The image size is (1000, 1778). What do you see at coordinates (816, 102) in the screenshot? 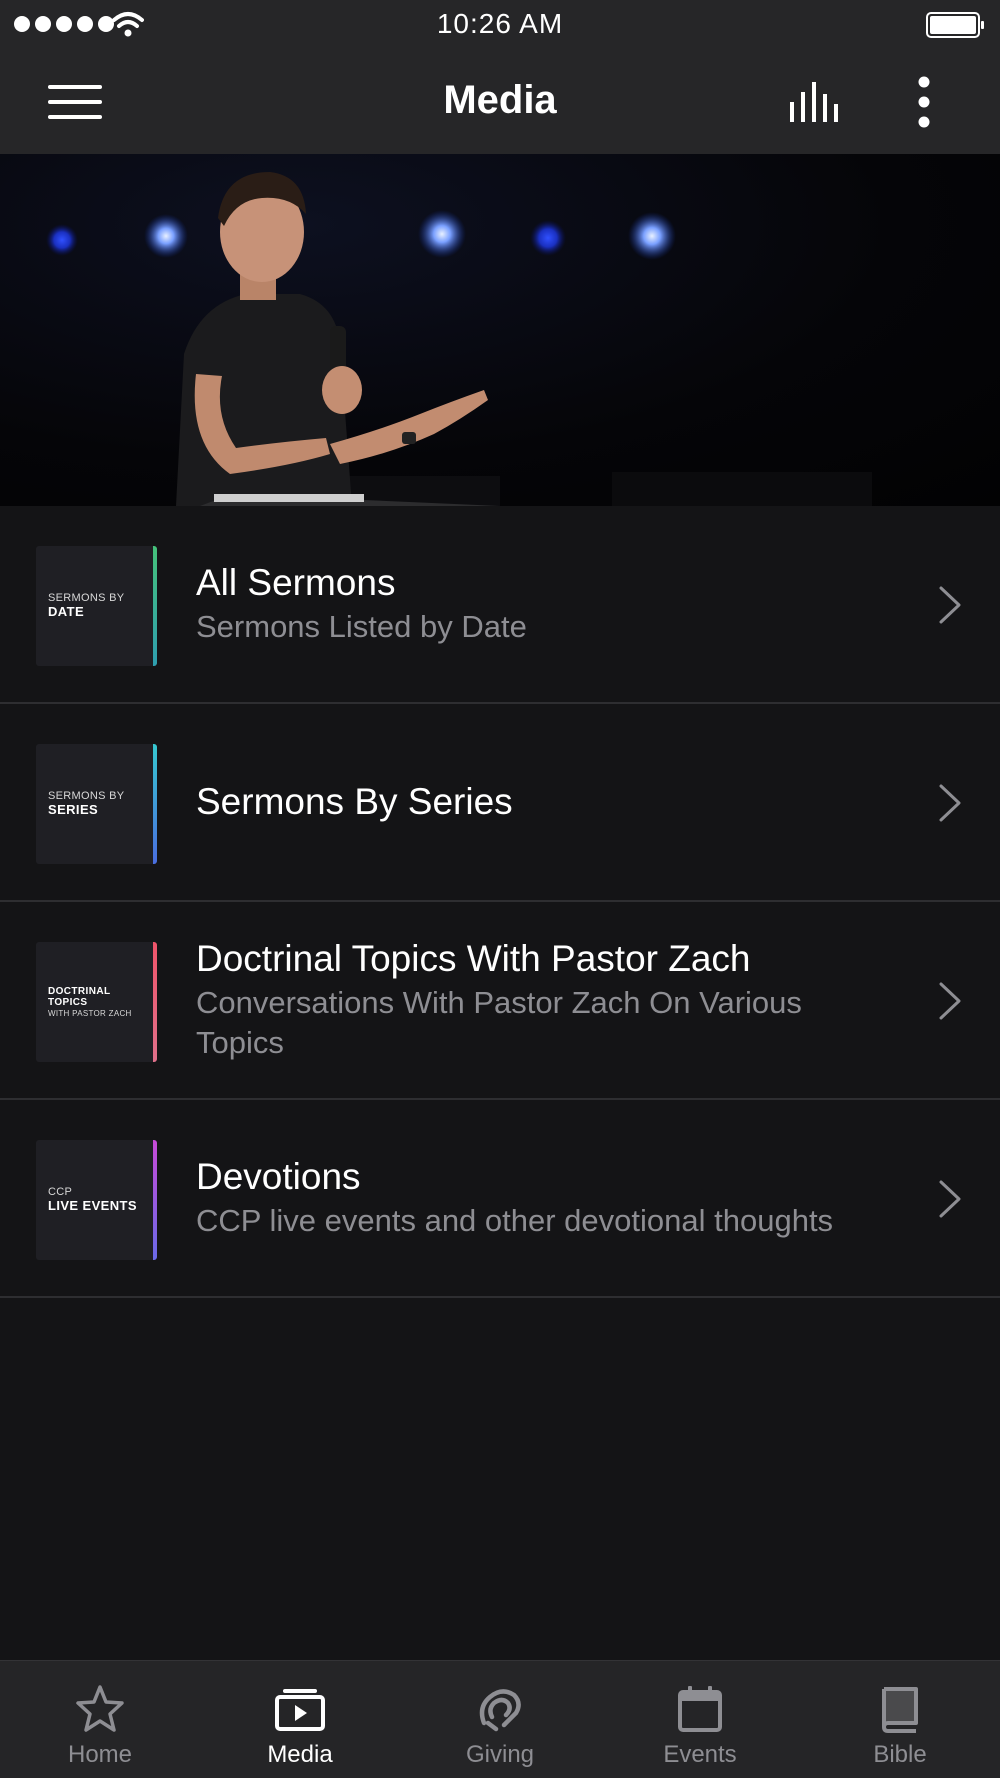
I see `audio-bars-icon` at bounding box center [816, 102].